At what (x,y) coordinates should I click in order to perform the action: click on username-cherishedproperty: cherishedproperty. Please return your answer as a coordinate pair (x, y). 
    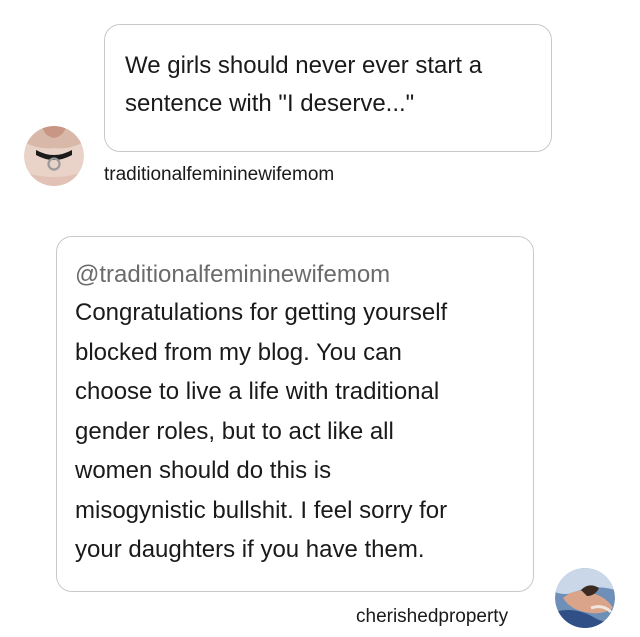
    Looking at the image, I should click on (432, 617).